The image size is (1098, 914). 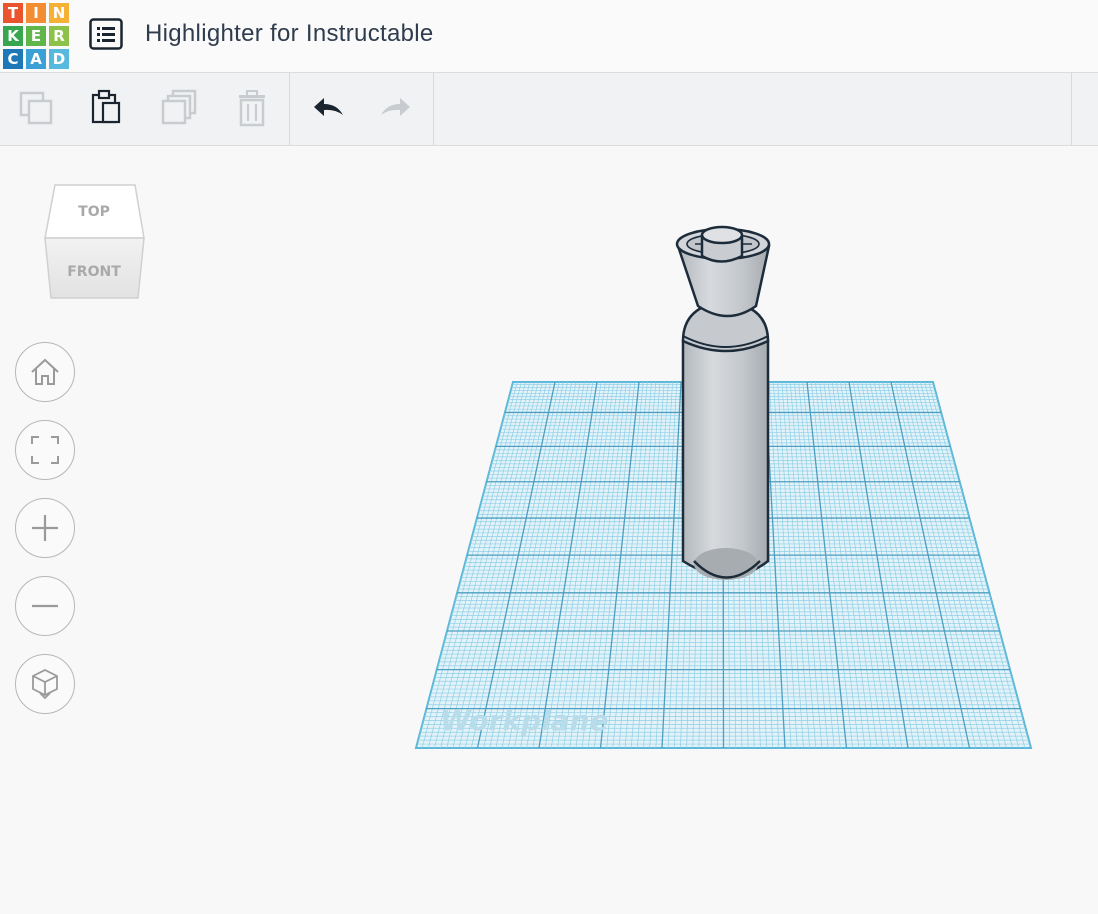 What do you see at coordinates (289, 34) in the screenshot?
I see `design-title: Highlighter for Instructable` at bounding box center [289, 34].